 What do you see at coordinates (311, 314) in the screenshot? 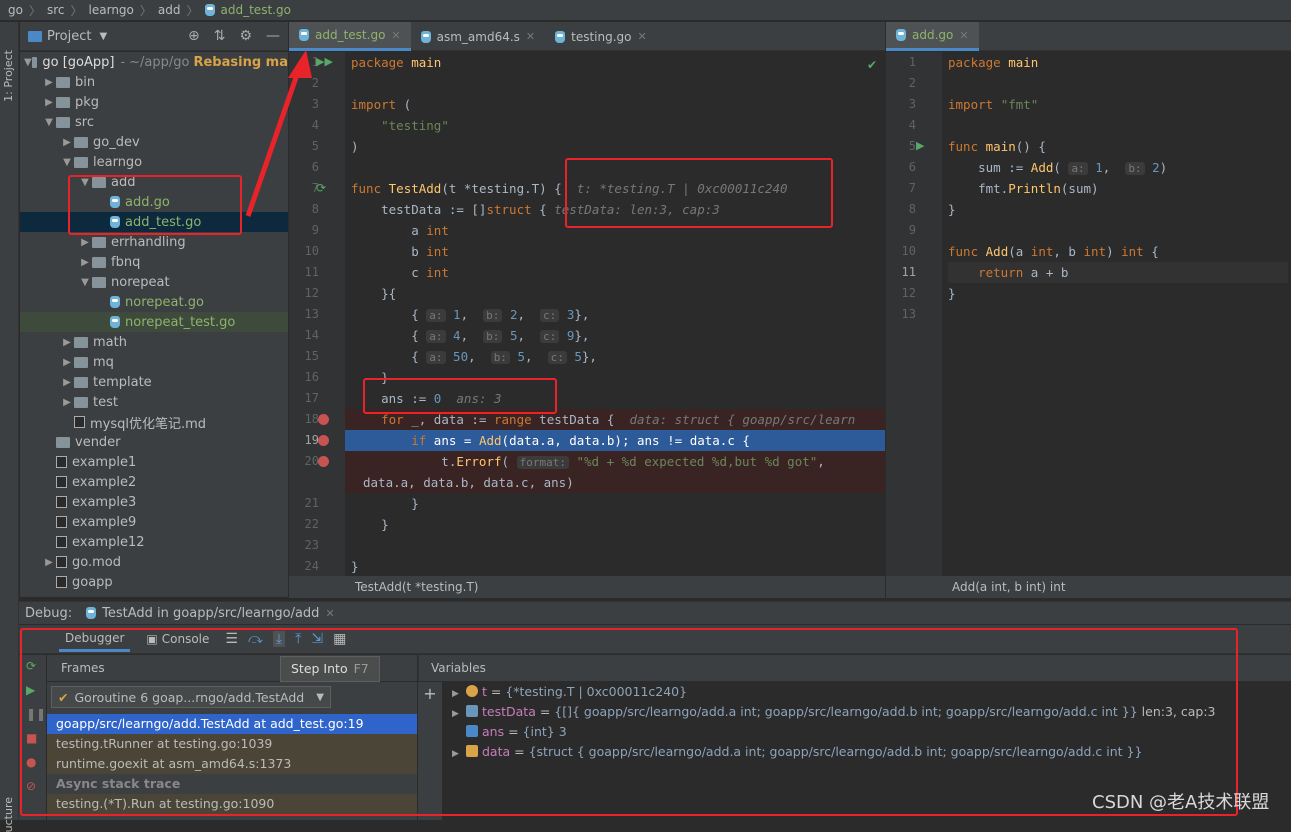
I see `line-number: 13` at bounding box center [311, 314].